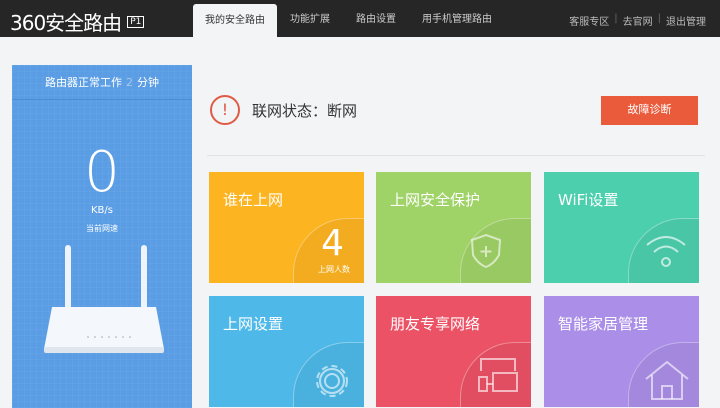 The width and height of the screenshot is (720, 408). I want to click on link-support: 客服专区, so click(589, 20).